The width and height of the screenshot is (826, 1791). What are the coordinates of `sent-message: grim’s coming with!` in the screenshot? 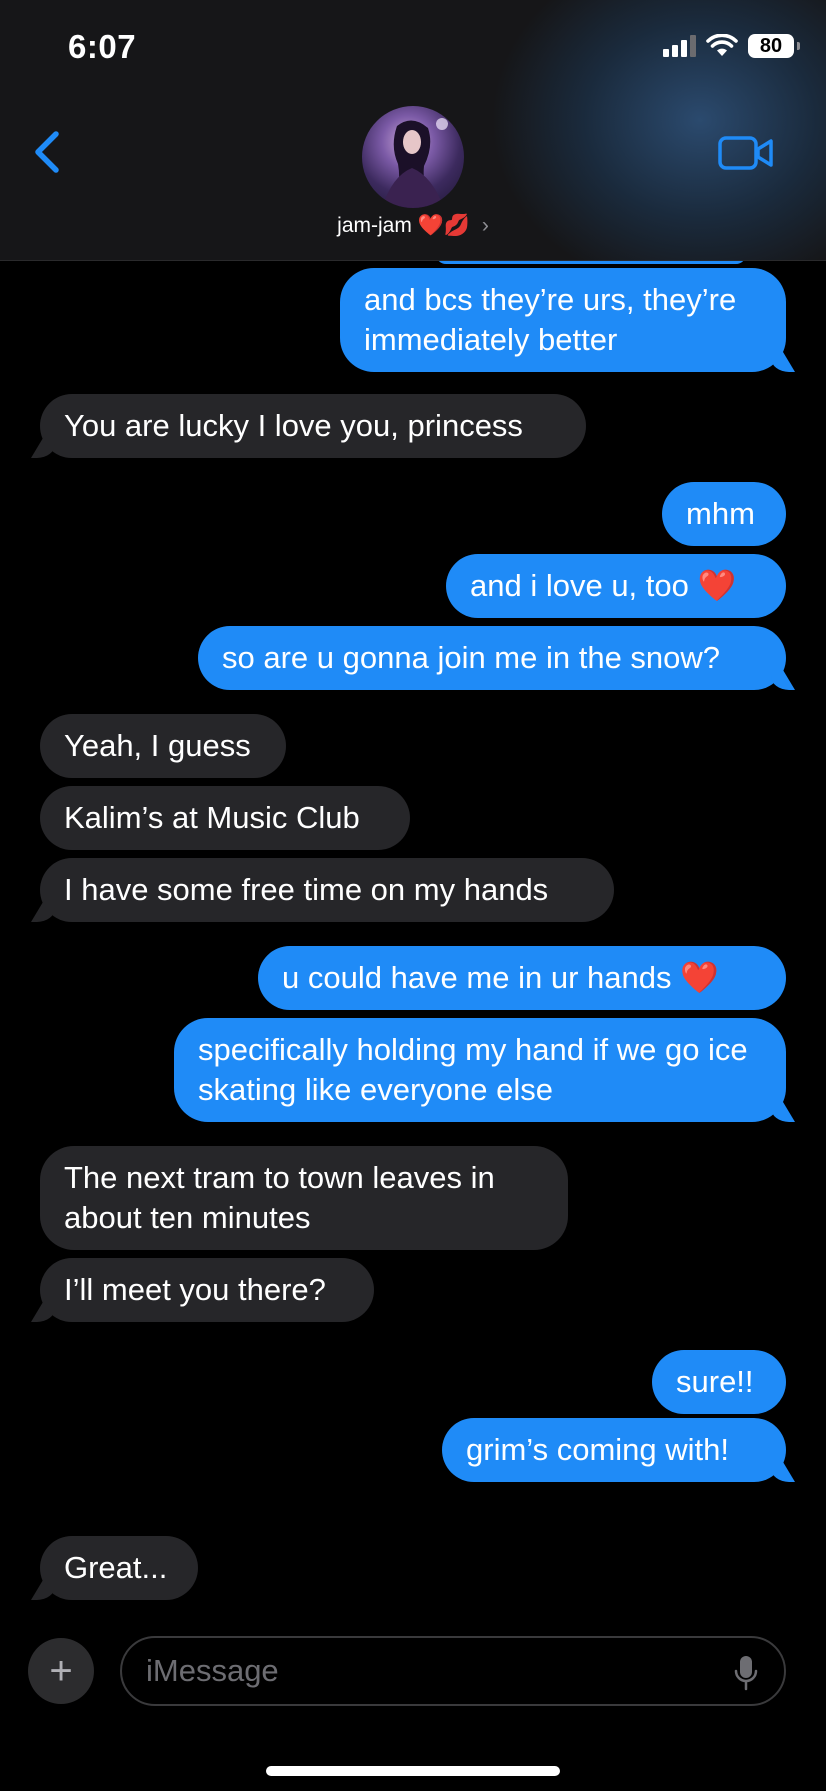 It's located at (614, 1450).